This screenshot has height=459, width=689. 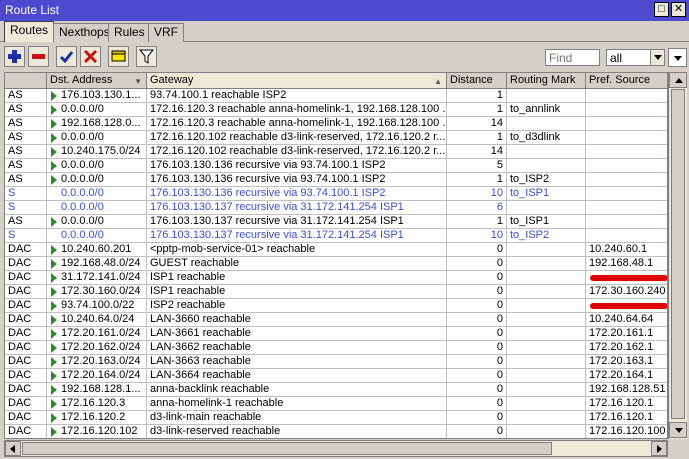 I want to click on dst-address-text: 10.240.60.201, so click(x=96, y=249).